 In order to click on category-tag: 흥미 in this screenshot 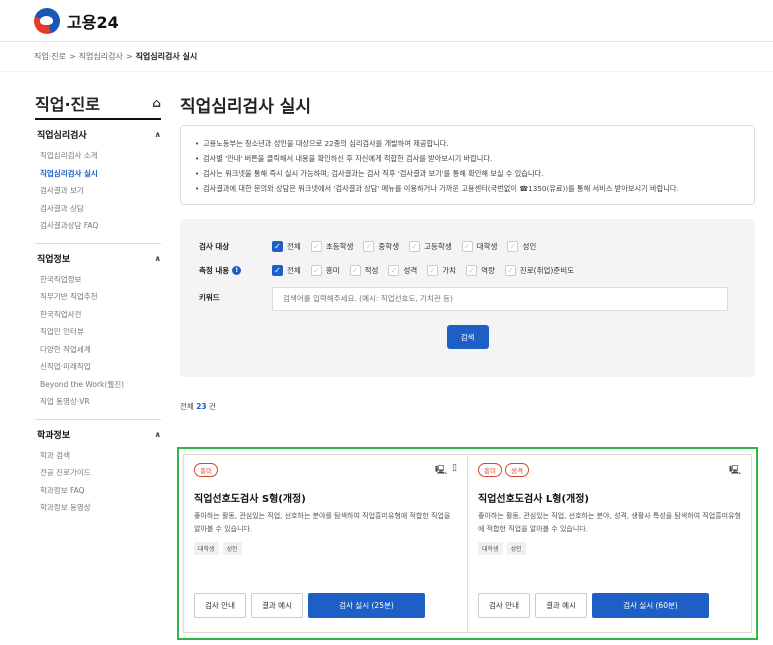, I will do `click(490, 470)`.